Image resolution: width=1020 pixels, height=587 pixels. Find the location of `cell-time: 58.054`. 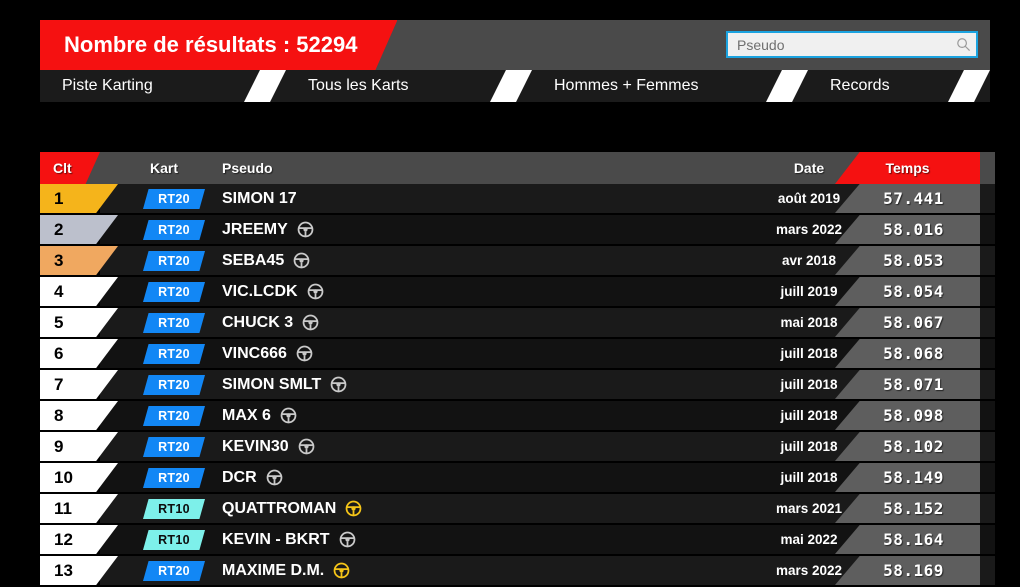

cell-time: 58.054 is located at coordinates (907, 291).